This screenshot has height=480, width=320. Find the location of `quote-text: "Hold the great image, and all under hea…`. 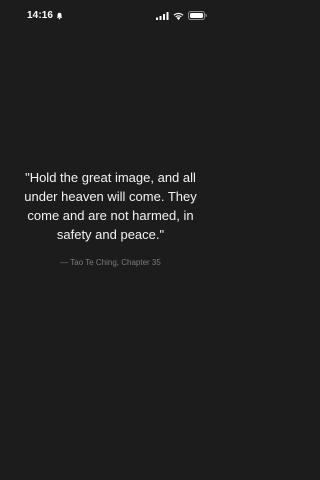

quote-text: "Hold the great image, and all under hea… is located at coordinates (110, 206).